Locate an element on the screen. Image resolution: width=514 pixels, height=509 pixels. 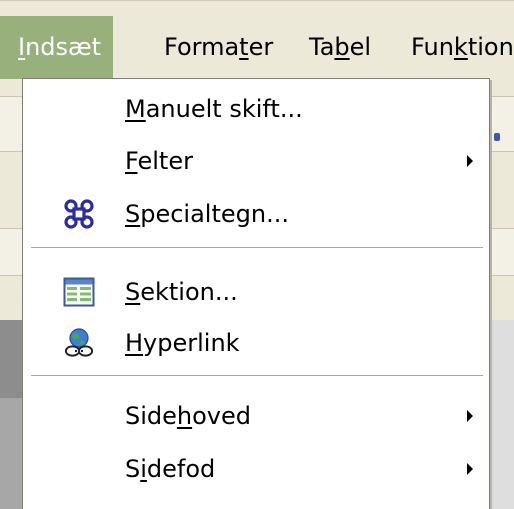
document-background-right is located at coordinates (502, 293).